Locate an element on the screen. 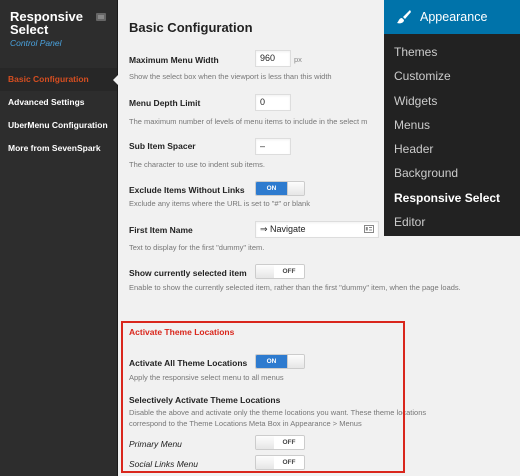  appearance-menu-header: Appearance is located at coordinates (452, 17).